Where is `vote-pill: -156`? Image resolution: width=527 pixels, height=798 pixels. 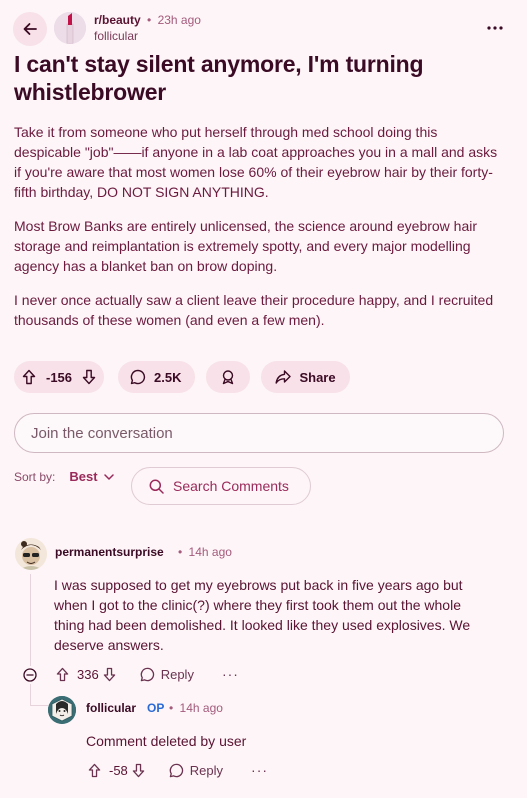 vote-pill: -156 is located at coordinates (59, 377).